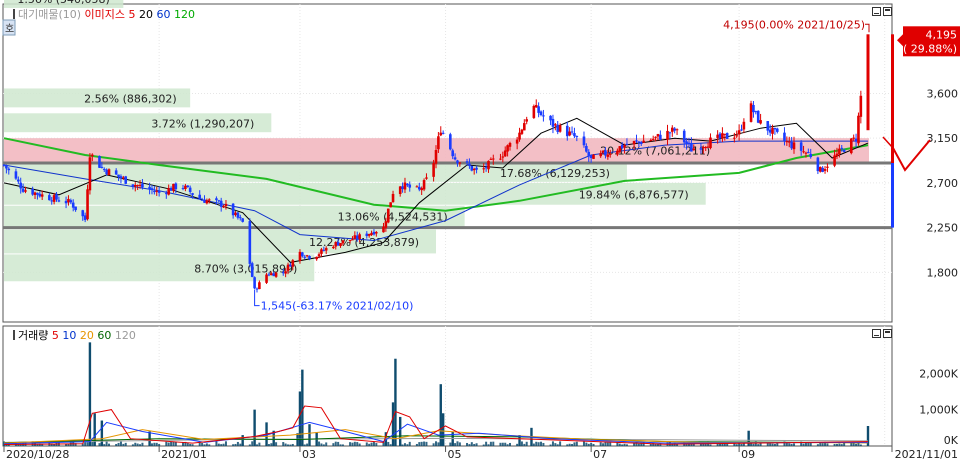 The height and width of the screenshot is (460, 961). What do you see at coordinates (600, 454) in the screenshot?
I see `date-axis-label: 07` at bounding box center [600, 454].